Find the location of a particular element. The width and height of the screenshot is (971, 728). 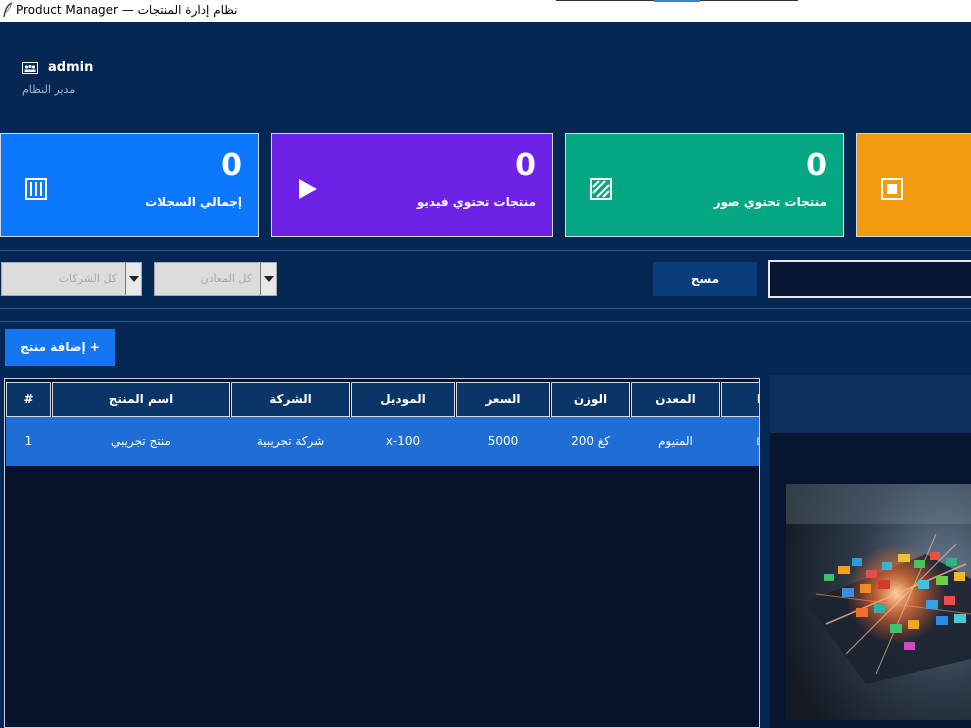

company-filter-value: كل الشركات is located at coordinates (87, 278).